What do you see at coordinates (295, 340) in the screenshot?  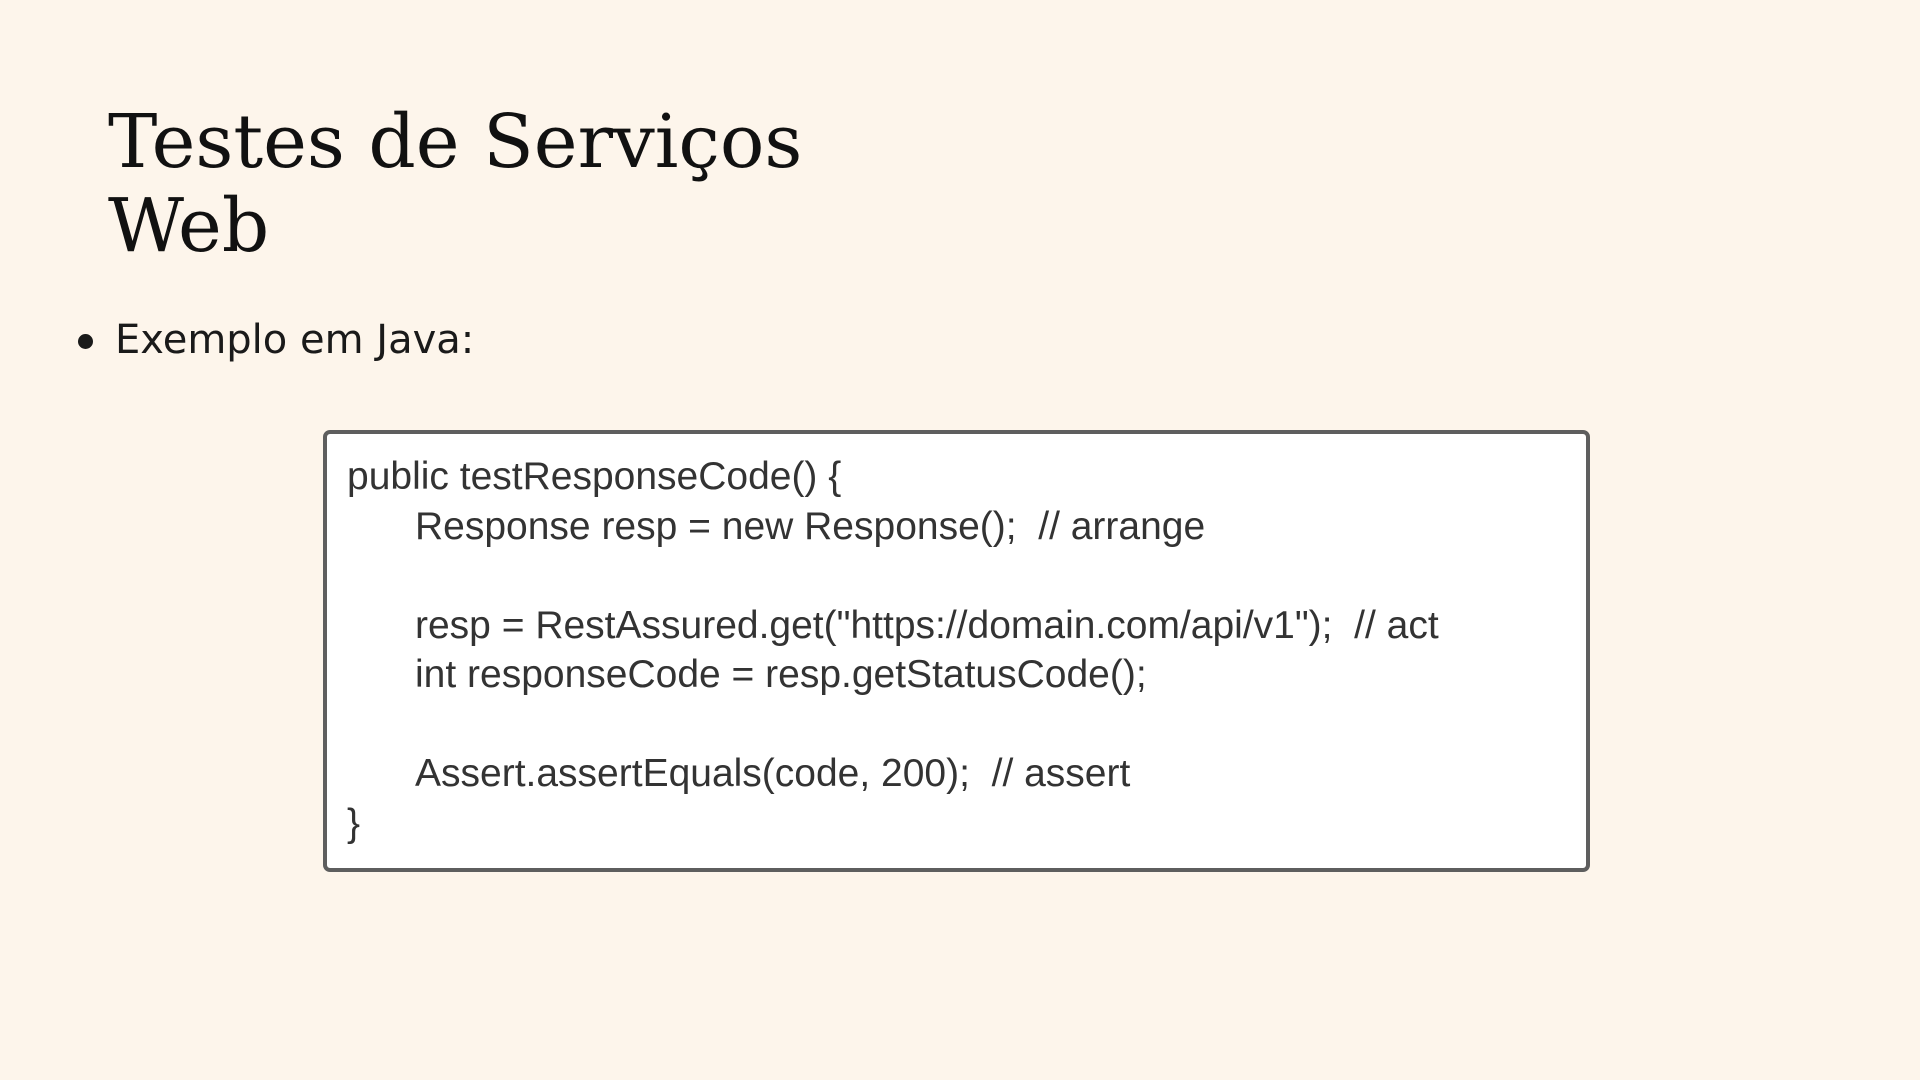 I see `bullet-text: Exemplo em Java:` at bounding box center [295, 340].